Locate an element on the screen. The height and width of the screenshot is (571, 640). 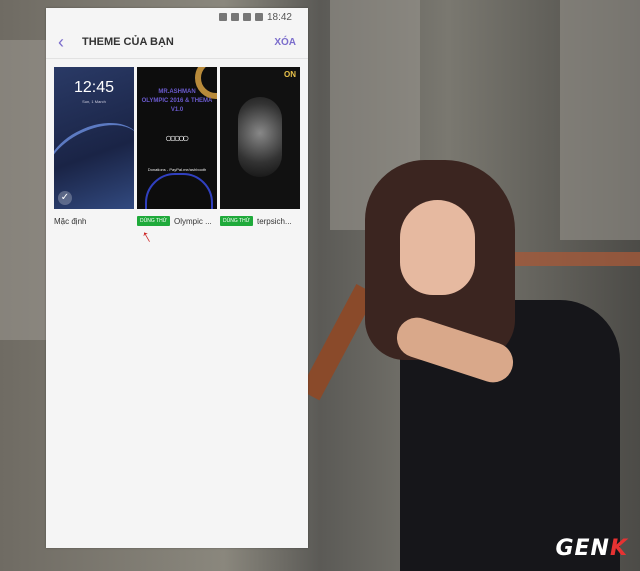
selected-check-icon: ✓ is located at coordinates (65, 198).